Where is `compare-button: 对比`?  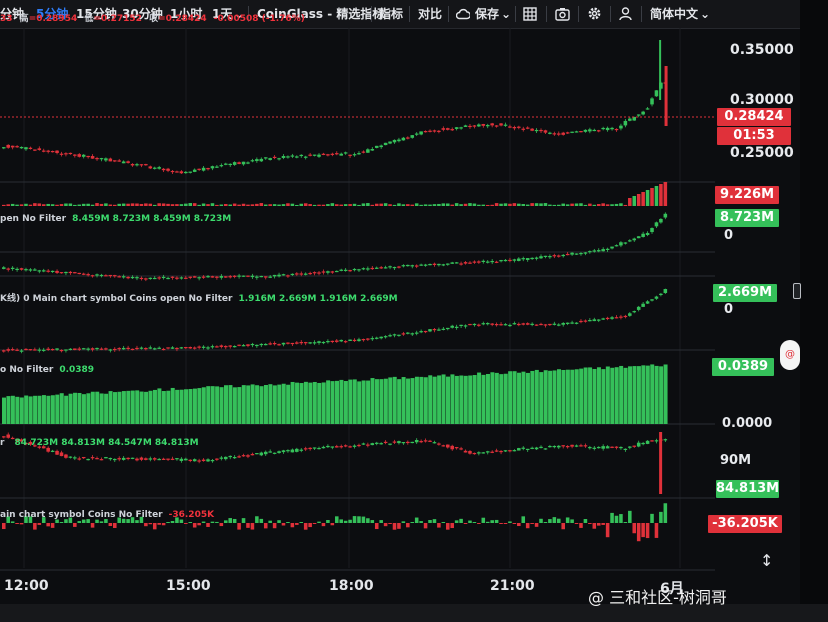
compare-button: 对比 is located at coordinates (430, 14).